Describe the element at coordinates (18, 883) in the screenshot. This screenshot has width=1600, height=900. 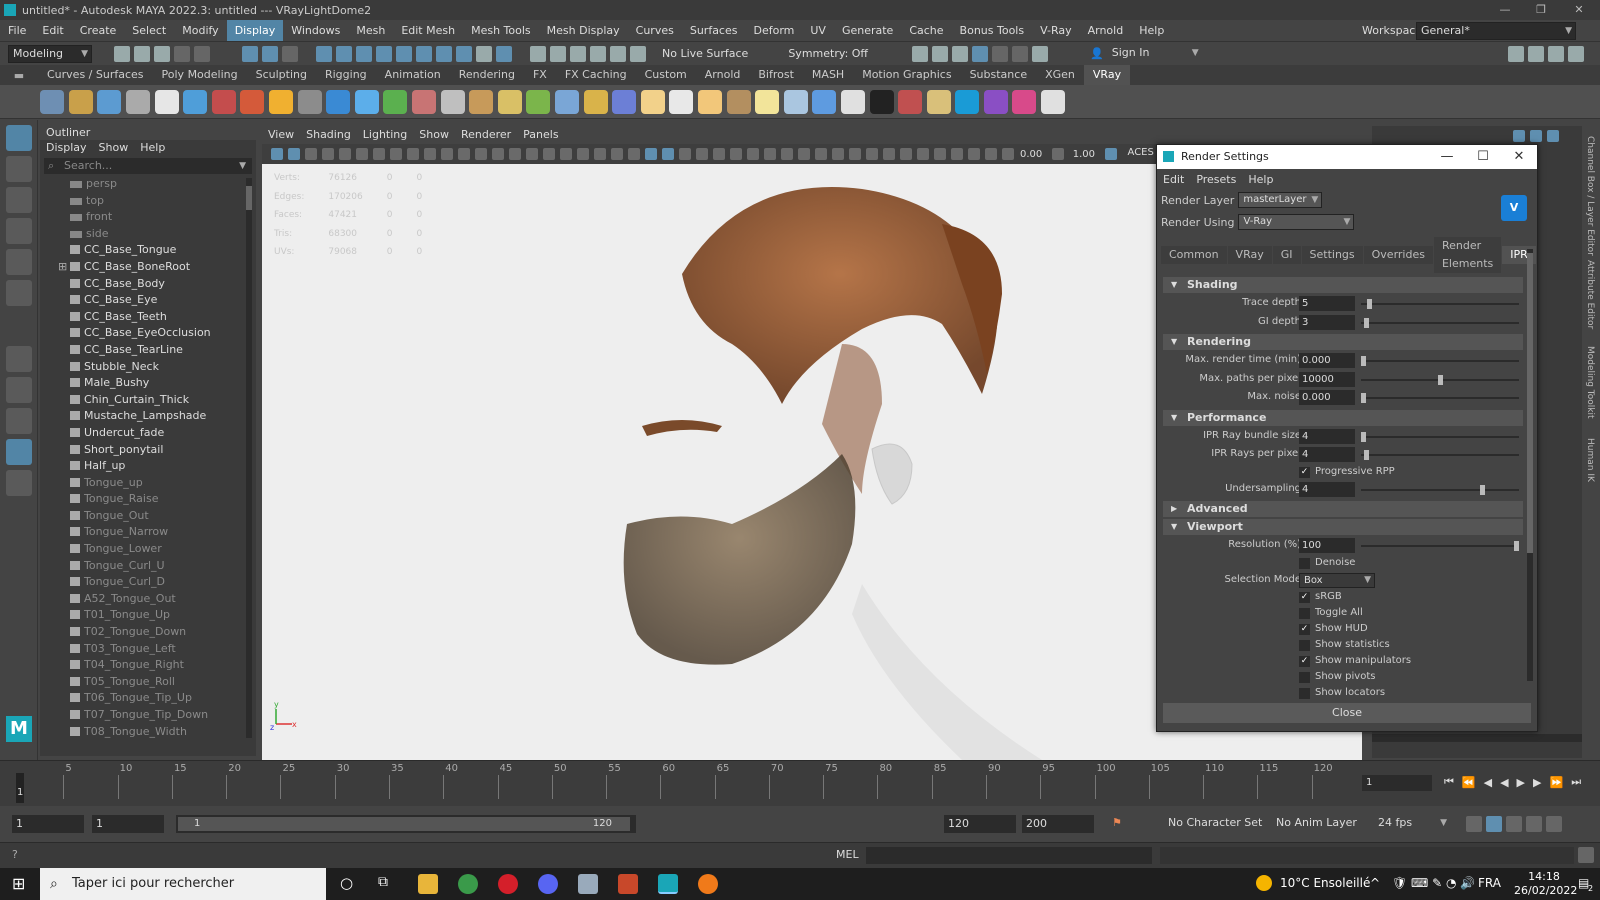
I see `windows-start-icon: ⊞` at that location.